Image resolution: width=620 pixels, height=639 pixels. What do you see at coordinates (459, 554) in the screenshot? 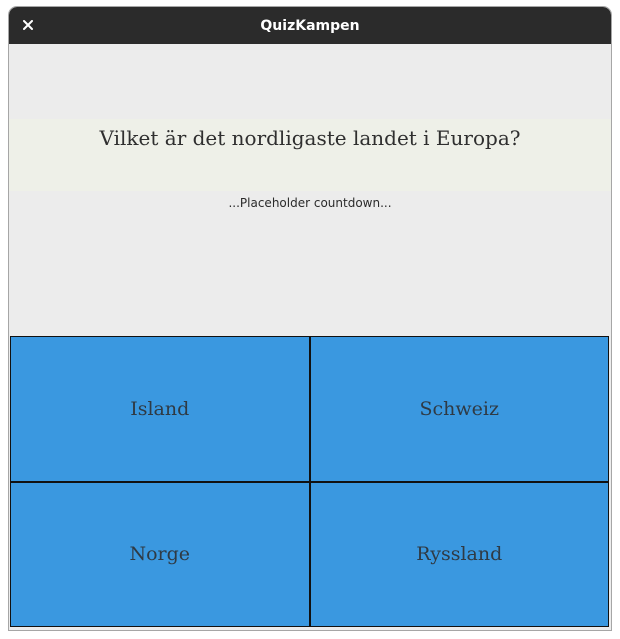
I see `answer-button-ryssland: Ryssland` at bounding box center [459, 554].